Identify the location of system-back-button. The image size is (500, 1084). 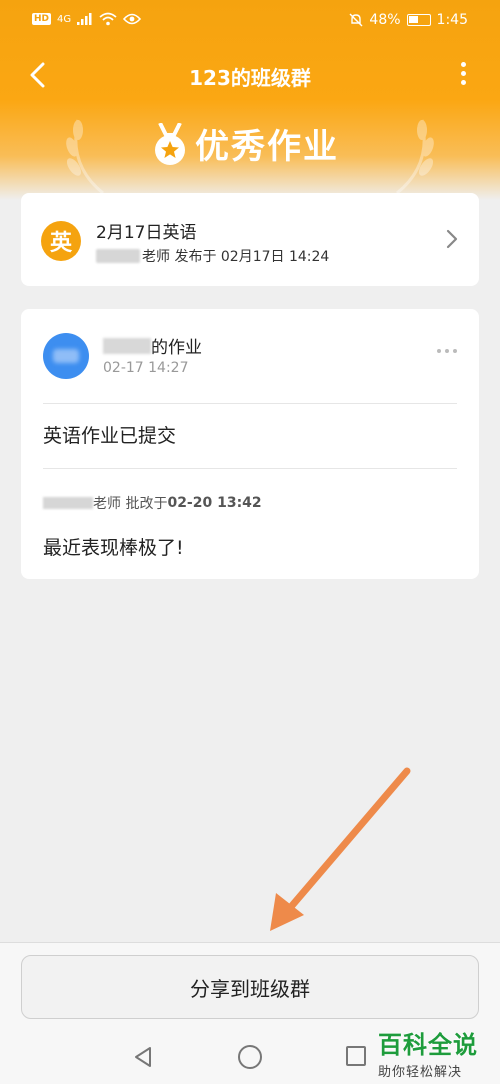
(143, 1057).